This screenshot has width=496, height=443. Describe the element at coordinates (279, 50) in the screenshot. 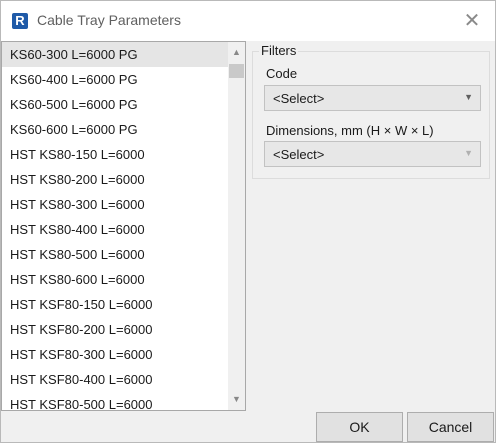

I see `filters-legend: Filters` at that location.